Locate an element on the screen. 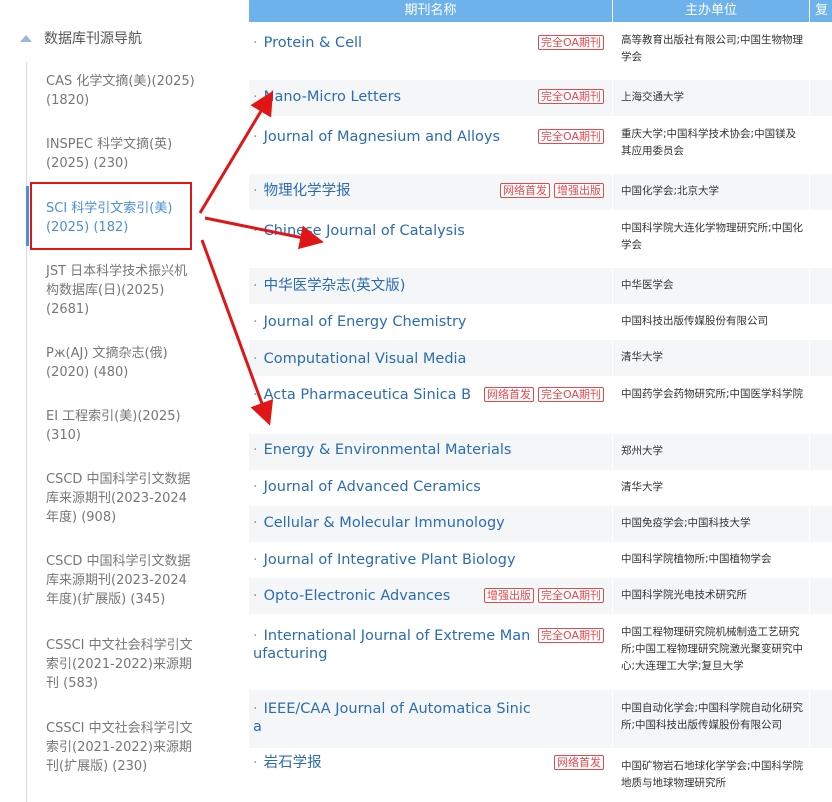 This screenshot has height=802, width=832. journal-name: 岩石学报 is located at coordinates (293, 763).